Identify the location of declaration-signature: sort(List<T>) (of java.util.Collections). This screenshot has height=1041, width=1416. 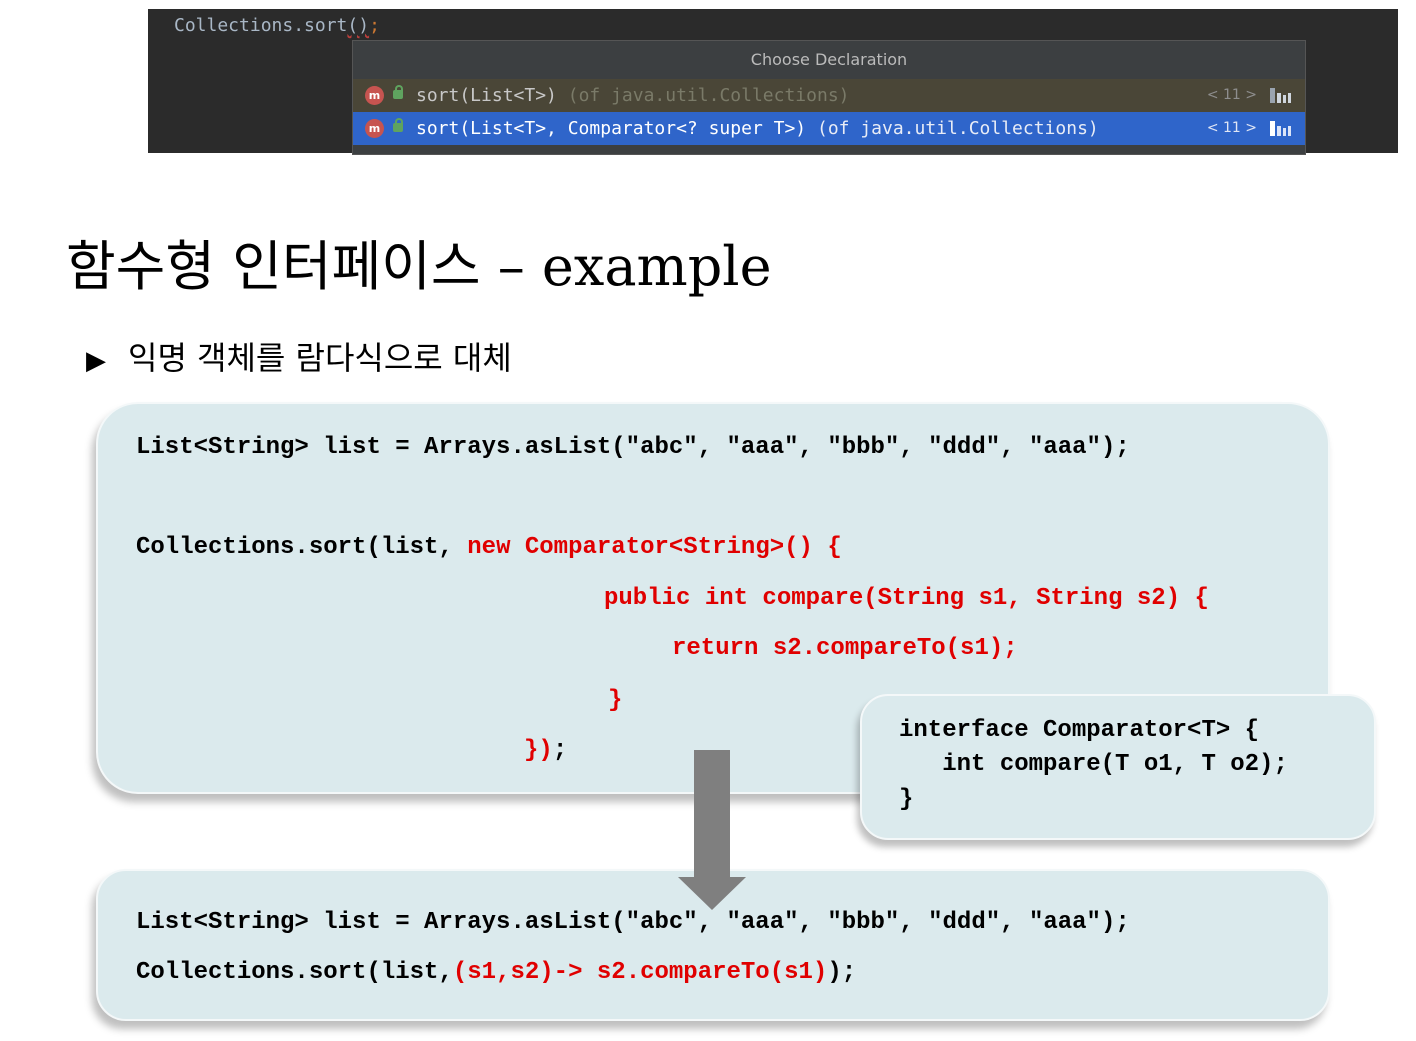
(633, 95).